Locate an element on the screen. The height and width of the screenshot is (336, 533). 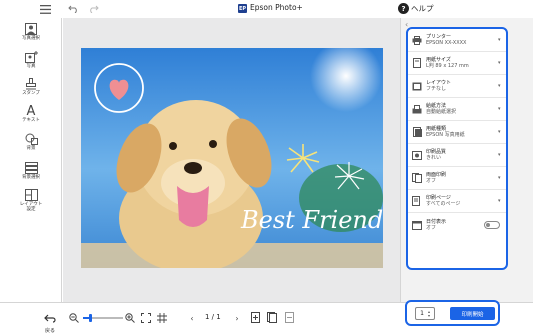
copies-value: 1 is located at coordinates (422, 313).